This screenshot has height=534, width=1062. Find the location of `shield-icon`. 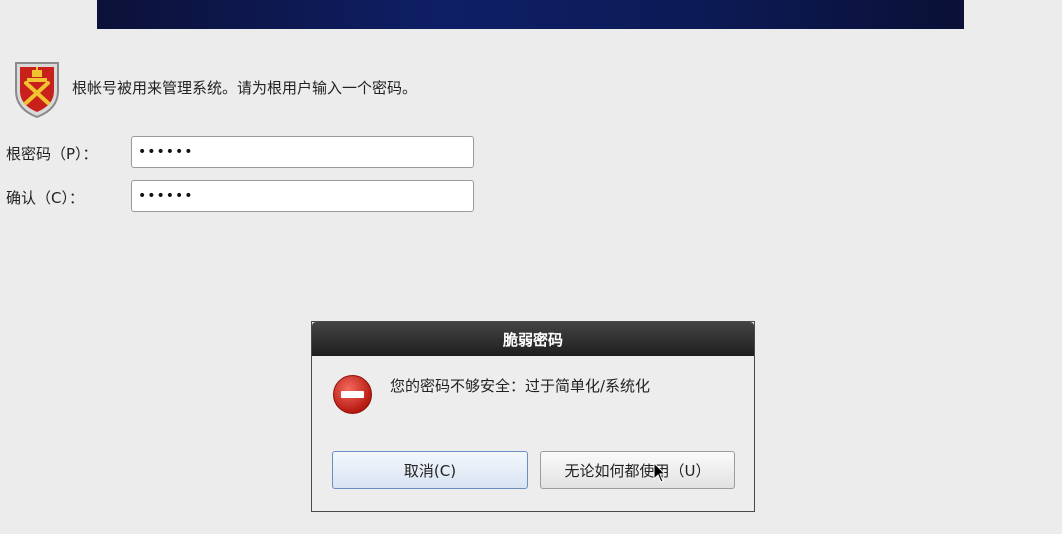

shield-icon is located at coordinates (37, 88).